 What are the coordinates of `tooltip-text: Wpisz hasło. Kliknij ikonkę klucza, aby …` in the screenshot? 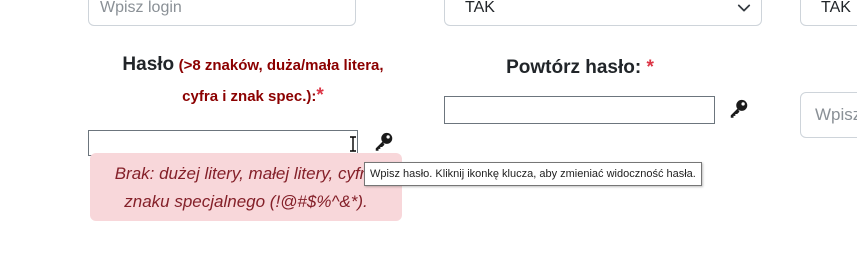 It's located at (533, 174).